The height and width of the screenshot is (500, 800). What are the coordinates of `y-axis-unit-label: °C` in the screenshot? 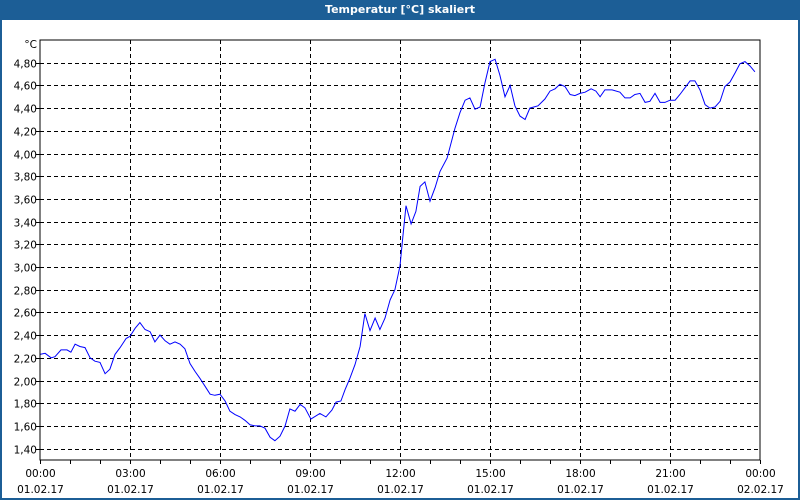 It's located at (30, 45).